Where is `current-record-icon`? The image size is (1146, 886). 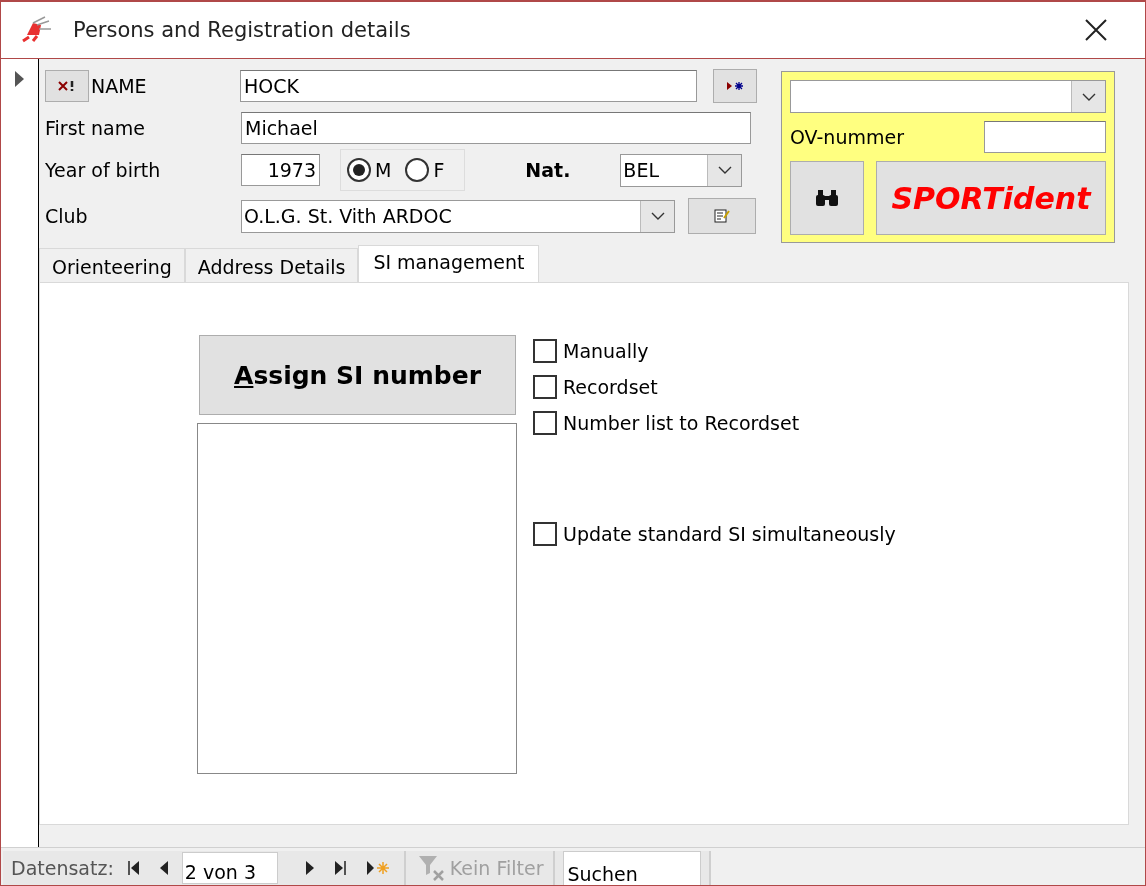 current-record-icon is located at coordinates (19, 79).